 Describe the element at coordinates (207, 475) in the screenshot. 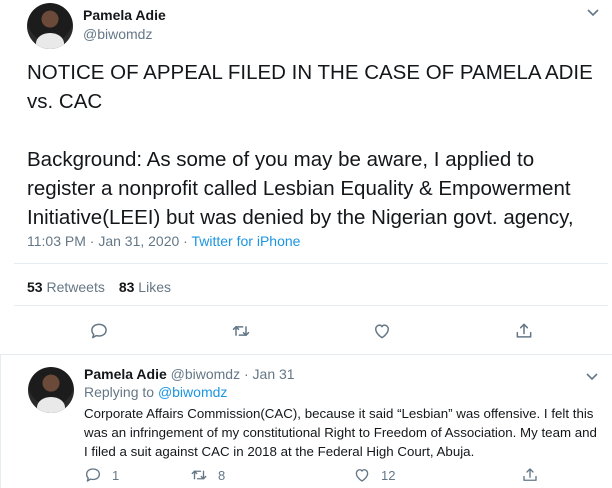

I see `retweet-button: 8` at that location.